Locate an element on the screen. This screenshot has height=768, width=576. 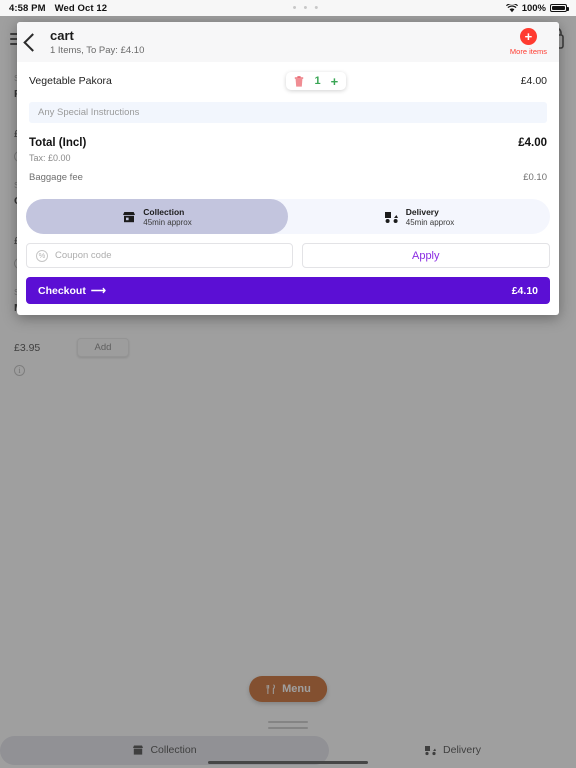
arrow-right-icon: ⟶ is located at coordinates (98, 290).